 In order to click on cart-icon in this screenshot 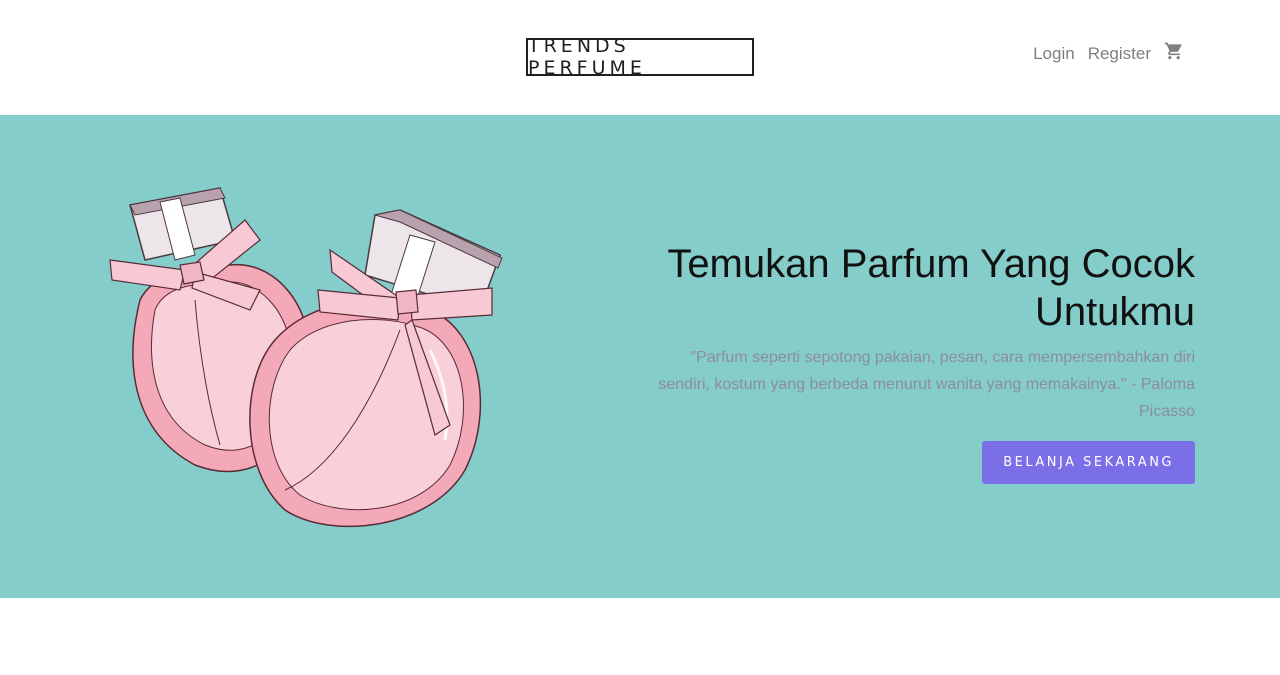, I will do `click(1174, 51)`.